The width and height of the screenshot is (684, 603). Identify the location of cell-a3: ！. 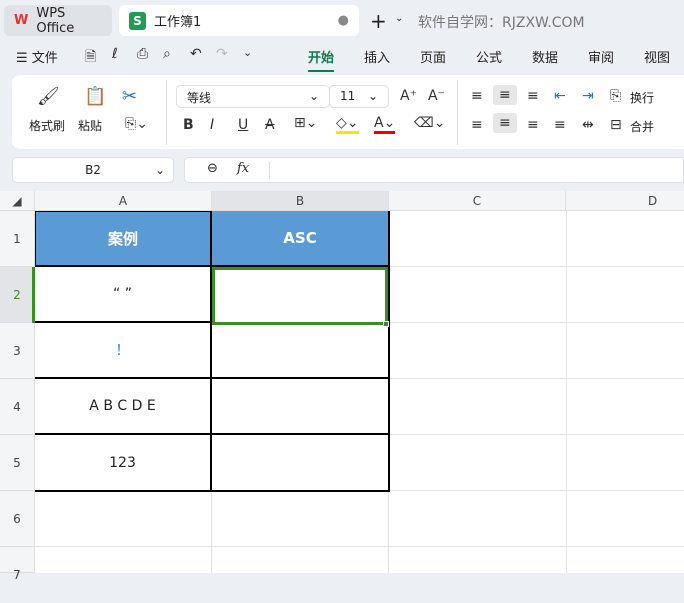
(123, 351).